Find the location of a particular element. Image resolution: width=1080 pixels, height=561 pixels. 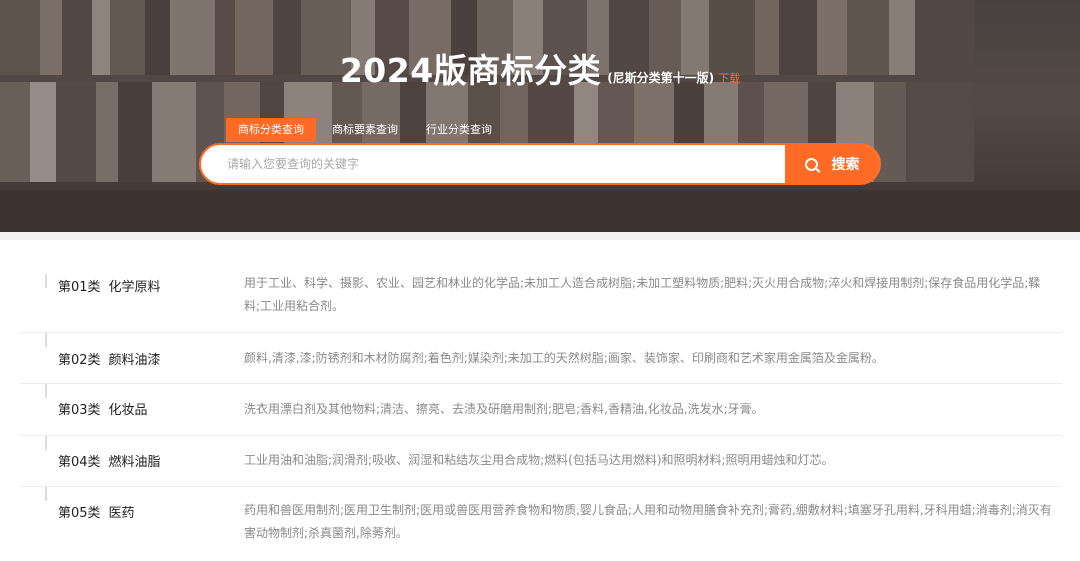

search-input is located at coordinates (493, 164).